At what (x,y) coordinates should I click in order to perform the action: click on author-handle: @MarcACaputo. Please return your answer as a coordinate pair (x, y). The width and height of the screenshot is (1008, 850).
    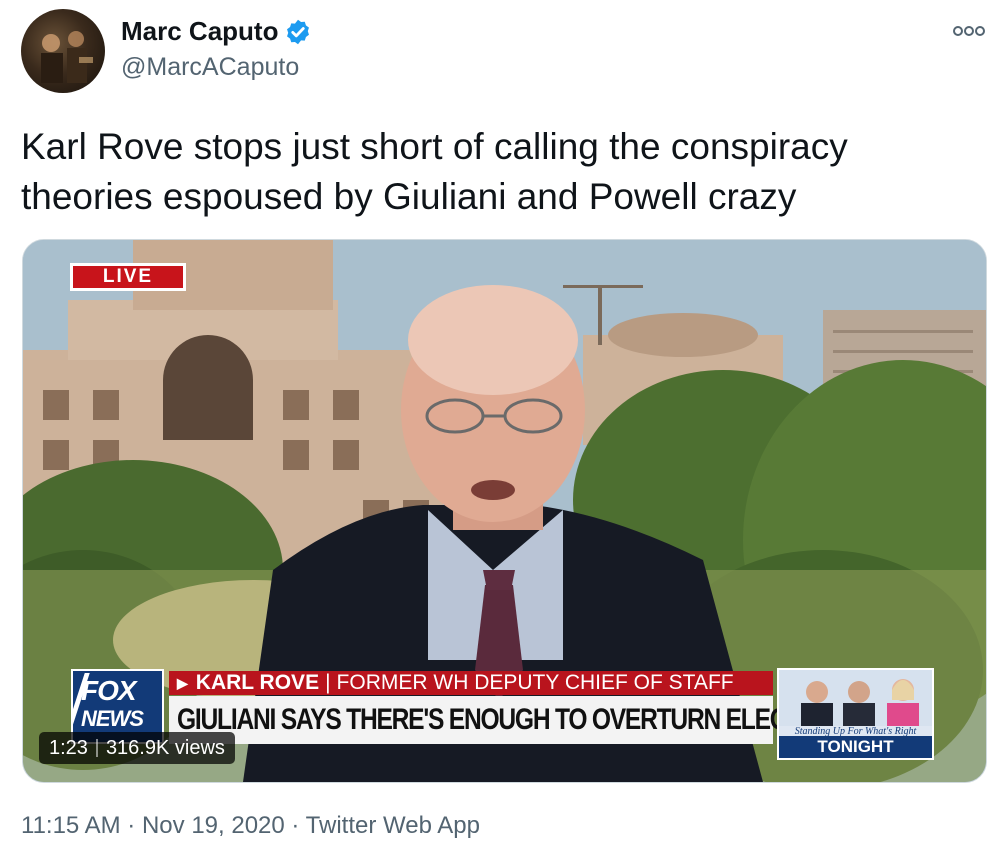
    Looking at the image, I should click on (210, 67).